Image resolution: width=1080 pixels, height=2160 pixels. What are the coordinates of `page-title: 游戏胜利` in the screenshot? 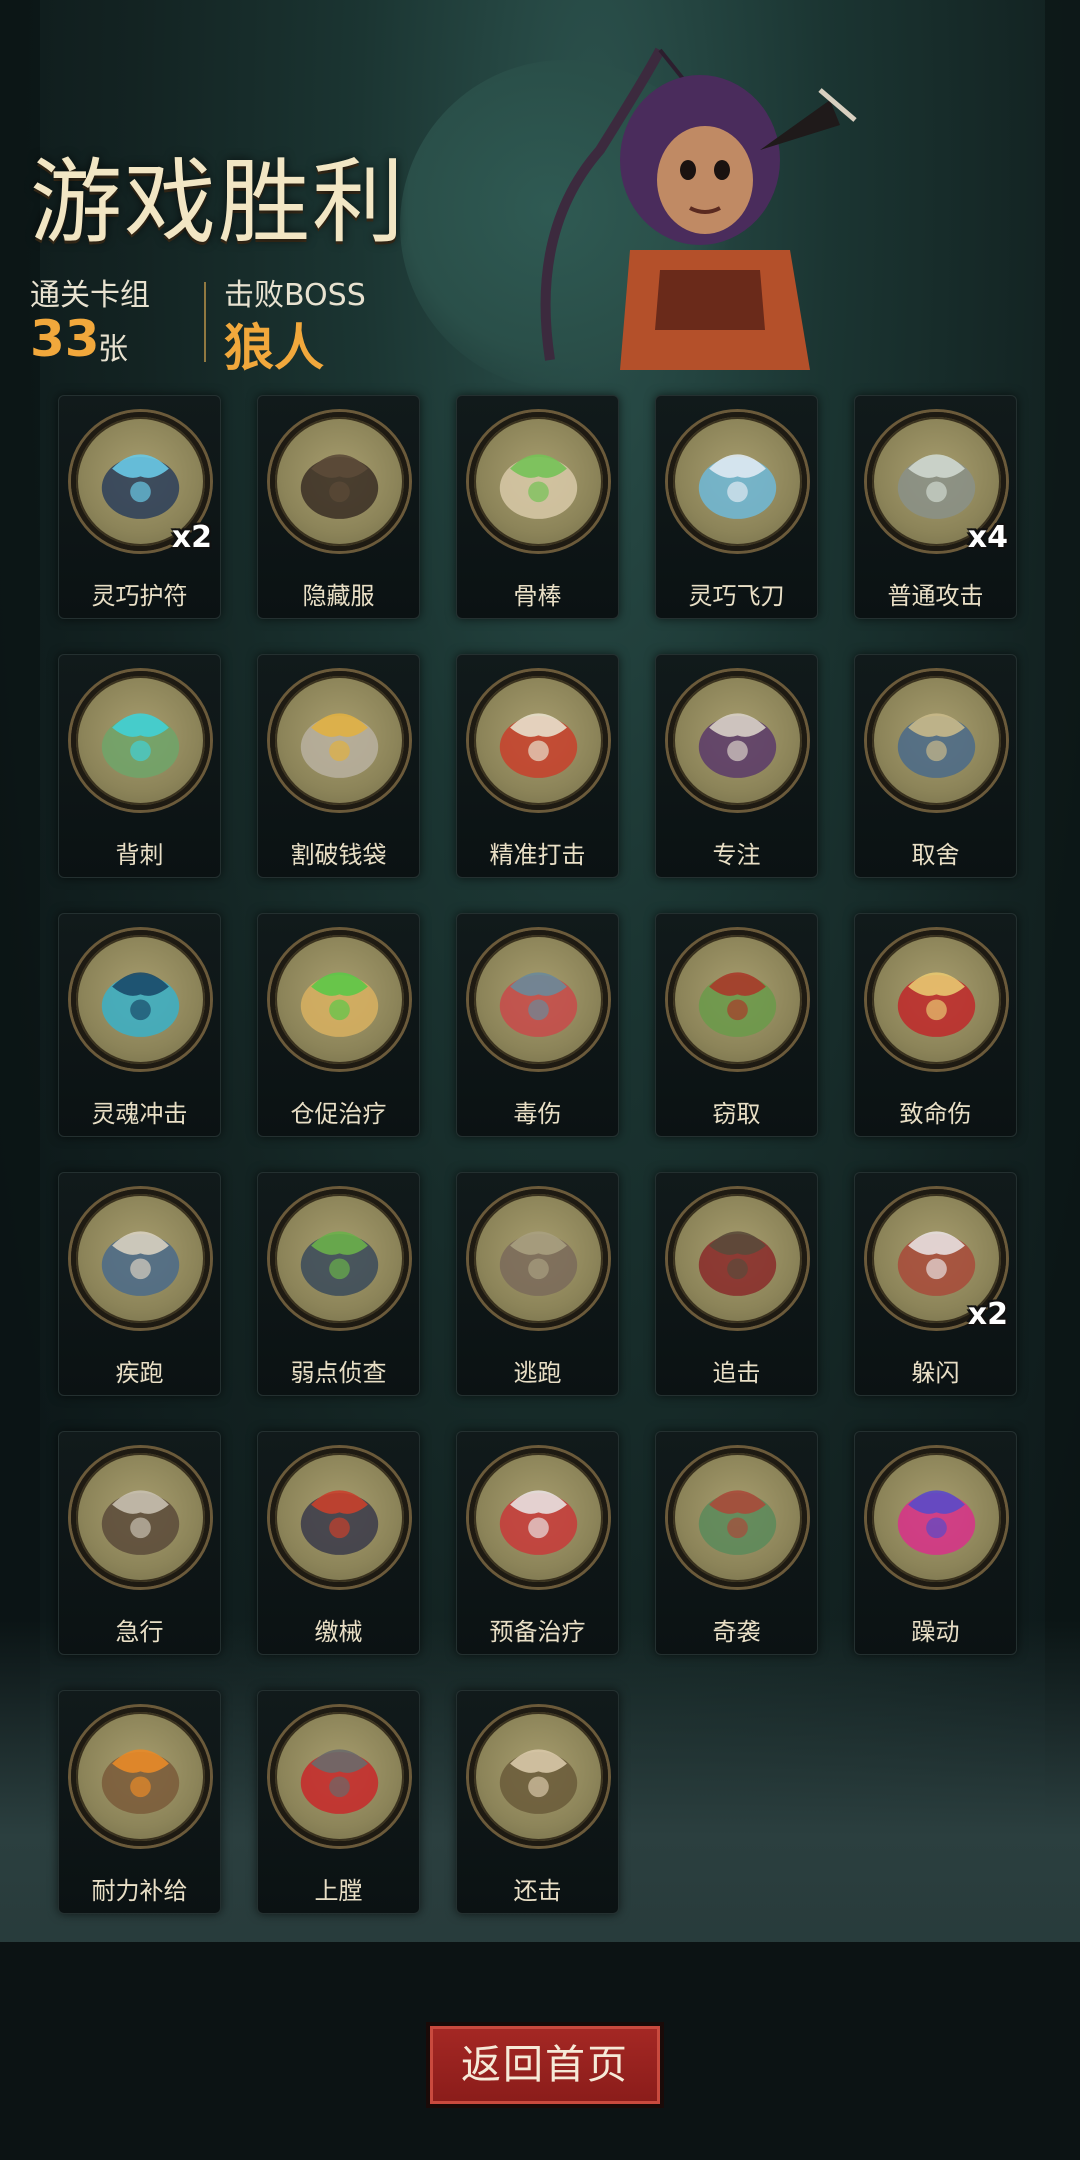 It's located at (218, 202).